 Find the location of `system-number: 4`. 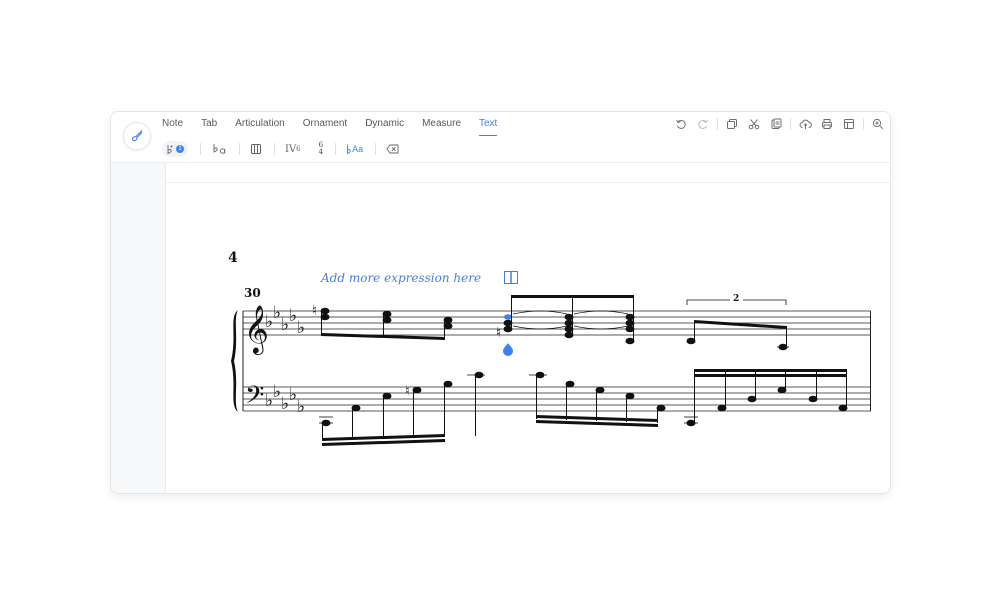

system-number: 4 is located at coordinates (233, 258).